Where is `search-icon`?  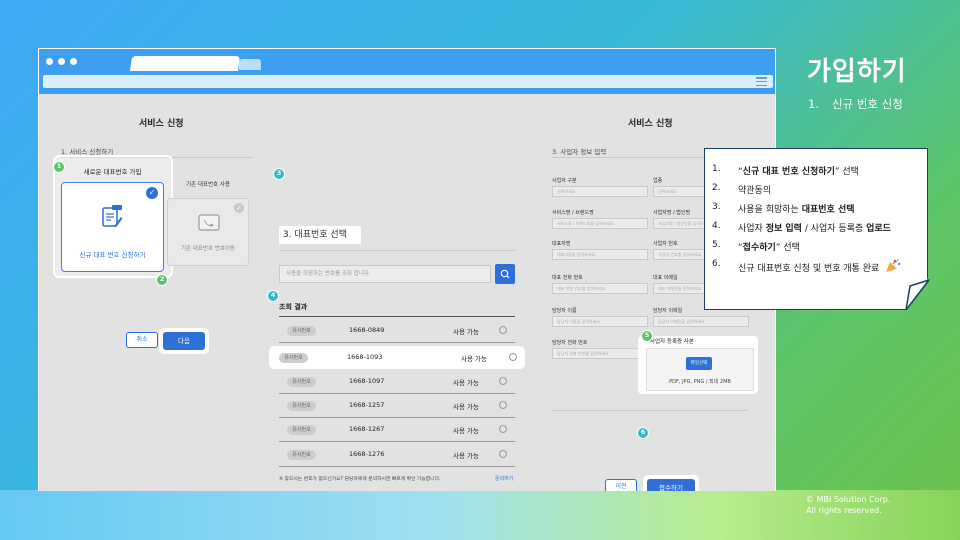 search-icon is located at coordinates (505, 274).